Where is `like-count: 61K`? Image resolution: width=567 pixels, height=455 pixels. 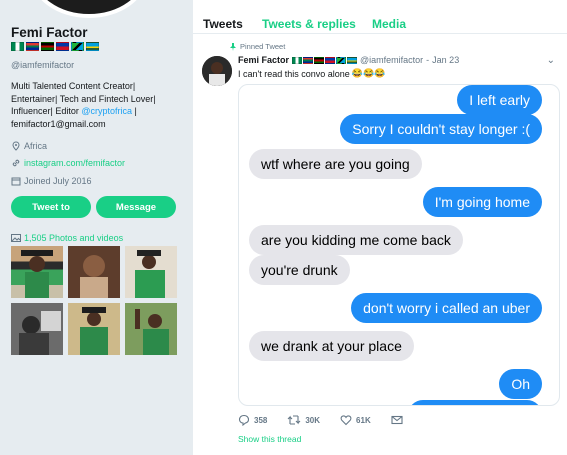 like-count: 61K is located at coordinates (363, 420).